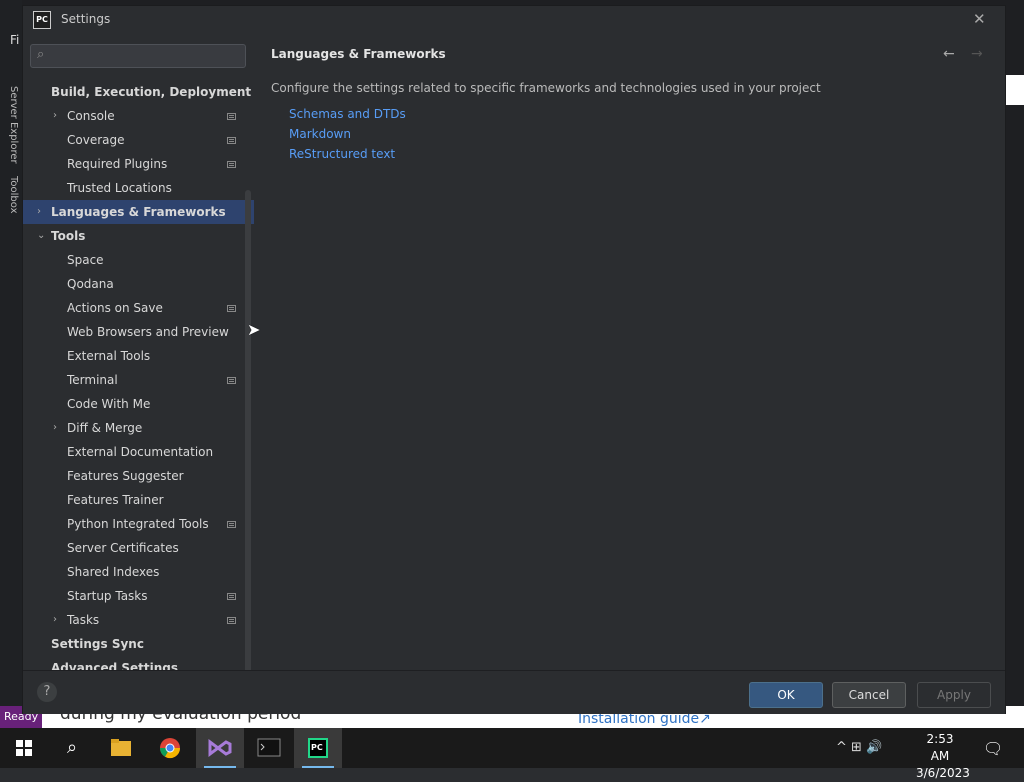 The height and width of the screenshot is (782, 1024). I want to click on sidebar-item-label: External Documentation, so click(140, 452).